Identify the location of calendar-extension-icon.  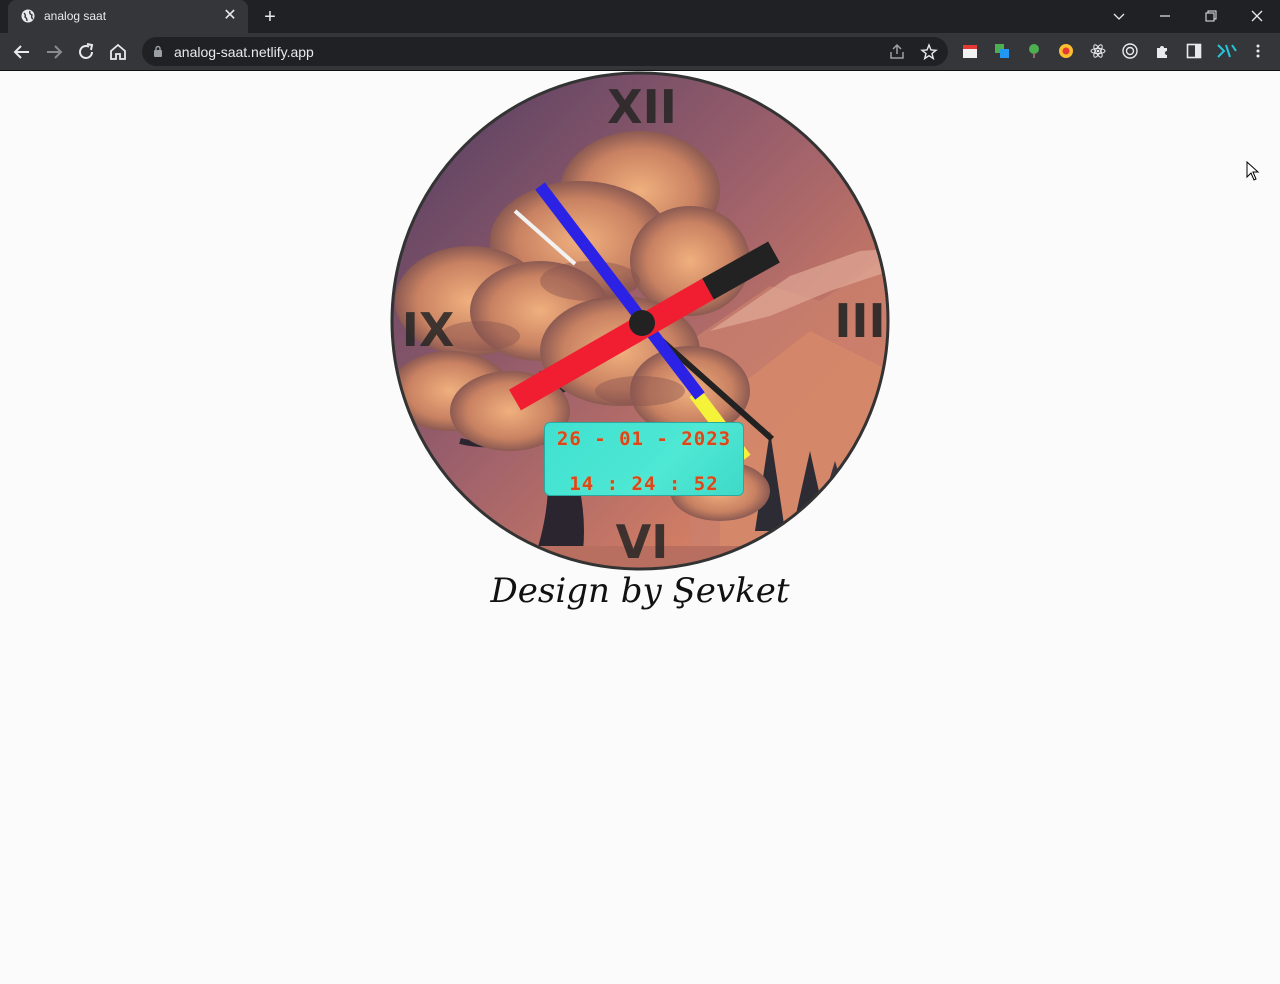
(970, 51).